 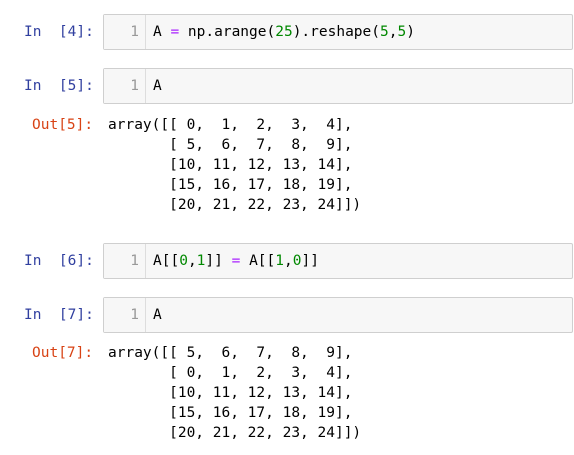 What do you see at coordinates (162, 32) in the screenshot?
I see `code-token: A` at bounding box center [162, 32].